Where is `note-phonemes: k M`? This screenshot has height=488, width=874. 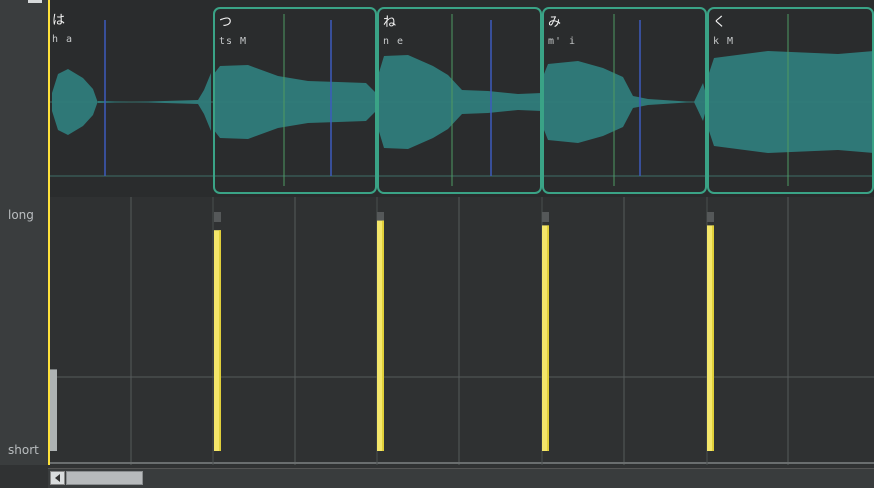 note-phonemes: k M is located at coordinates (724, 41).